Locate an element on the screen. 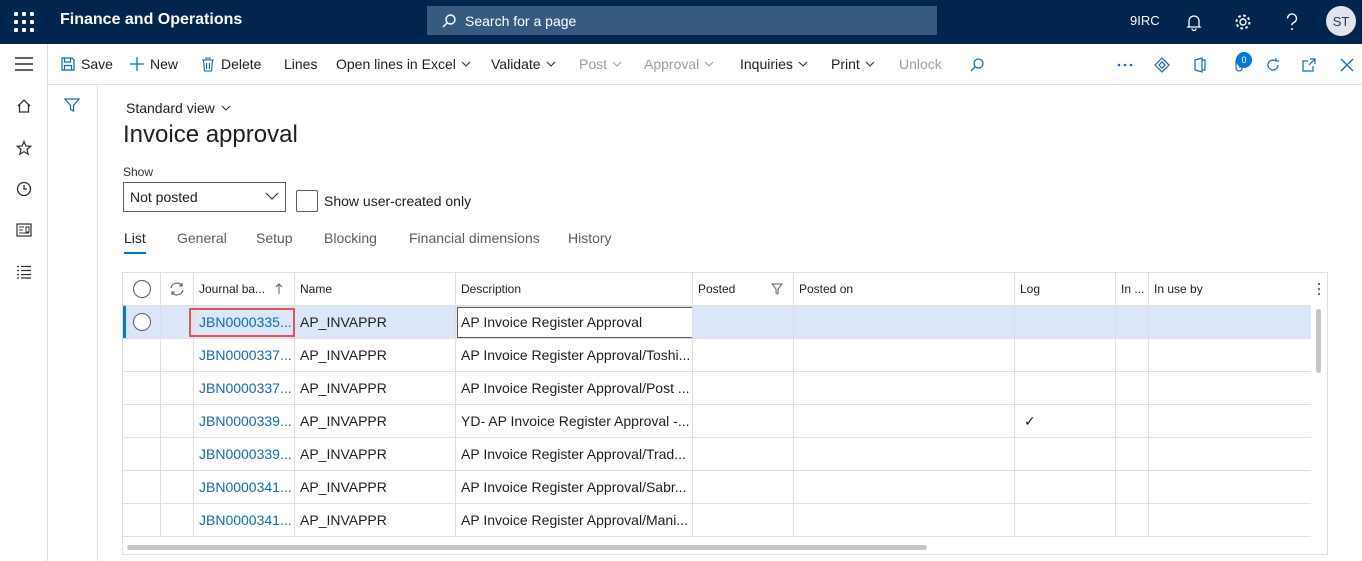 The height and width of the screenshot is (561, 1362). vertical-scrollbar is located at coordinates (1318, 341).